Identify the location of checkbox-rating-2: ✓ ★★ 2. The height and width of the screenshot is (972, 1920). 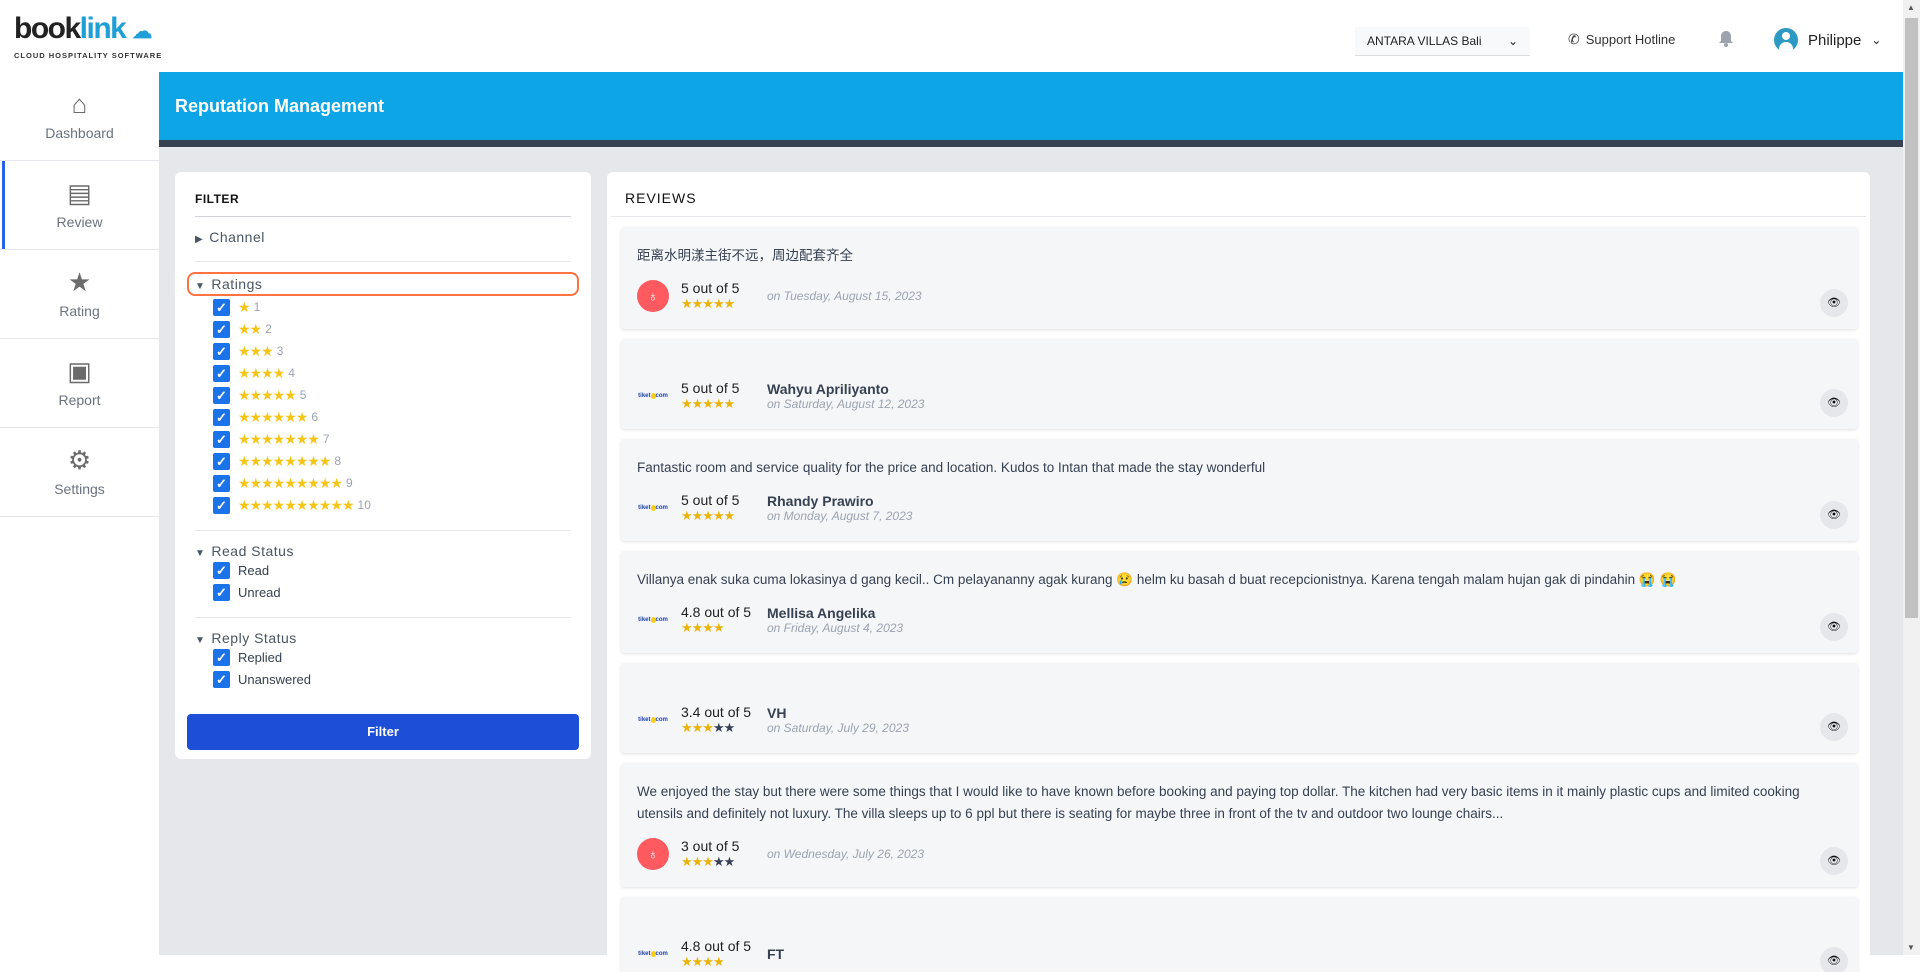
(392, 329).